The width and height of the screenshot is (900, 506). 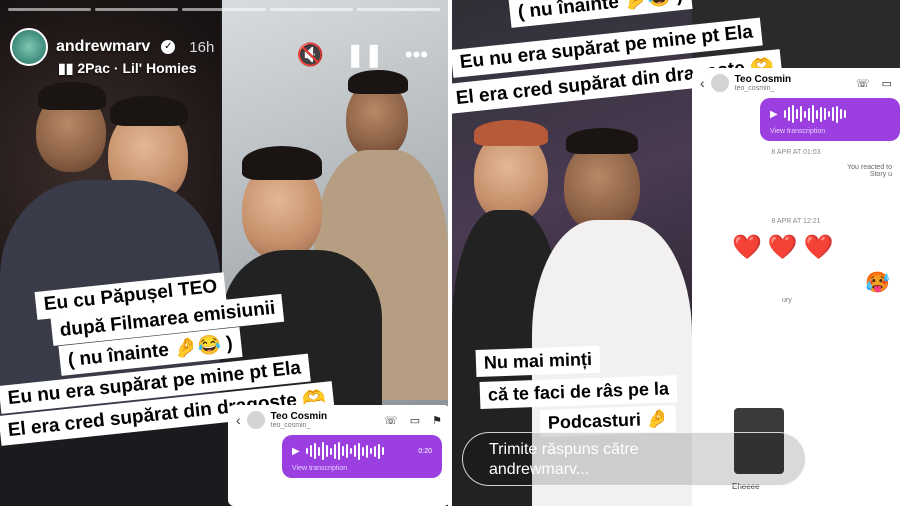 I want to click on chat-header: ‹ Teo Cosmin teo_cosmin_ ☏ ▭, so click(x=796, y=83).